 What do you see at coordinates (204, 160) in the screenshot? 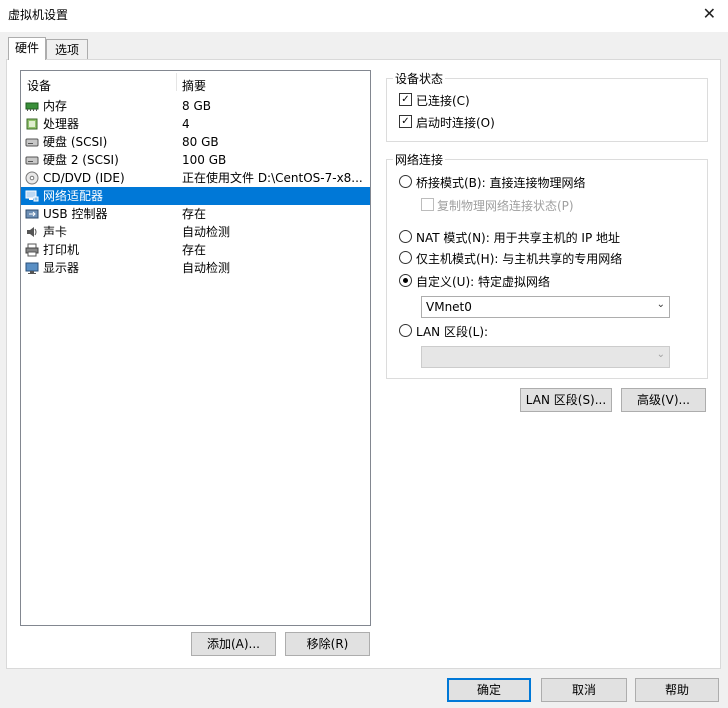
I see `device-summary: 100 GB` at bounding box center [204, 160].